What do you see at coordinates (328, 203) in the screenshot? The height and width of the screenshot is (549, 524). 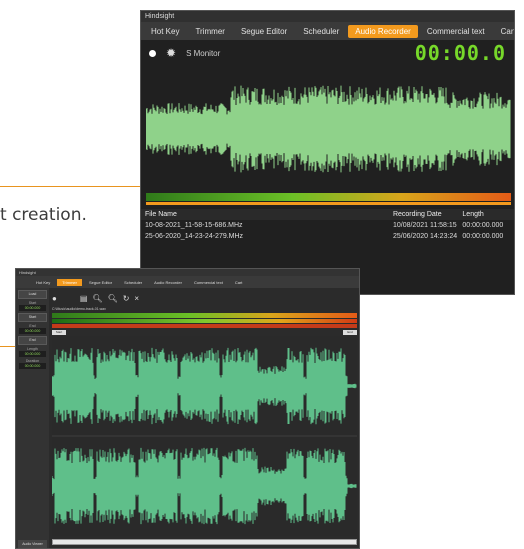 I see `level-meter-bar` at bounding box center [328, 203].